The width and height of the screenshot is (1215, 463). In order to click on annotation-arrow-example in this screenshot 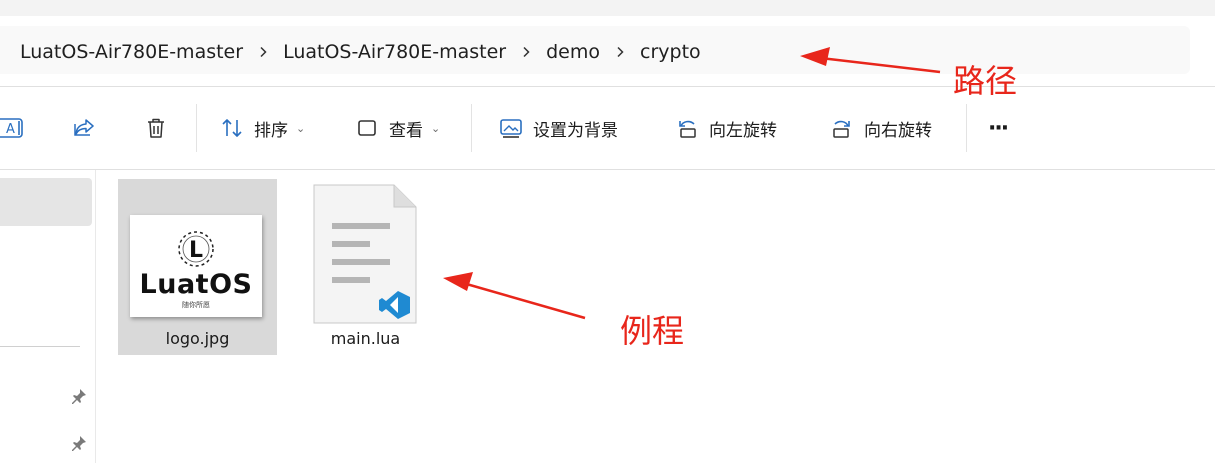, I will do `click(520, 299)`.